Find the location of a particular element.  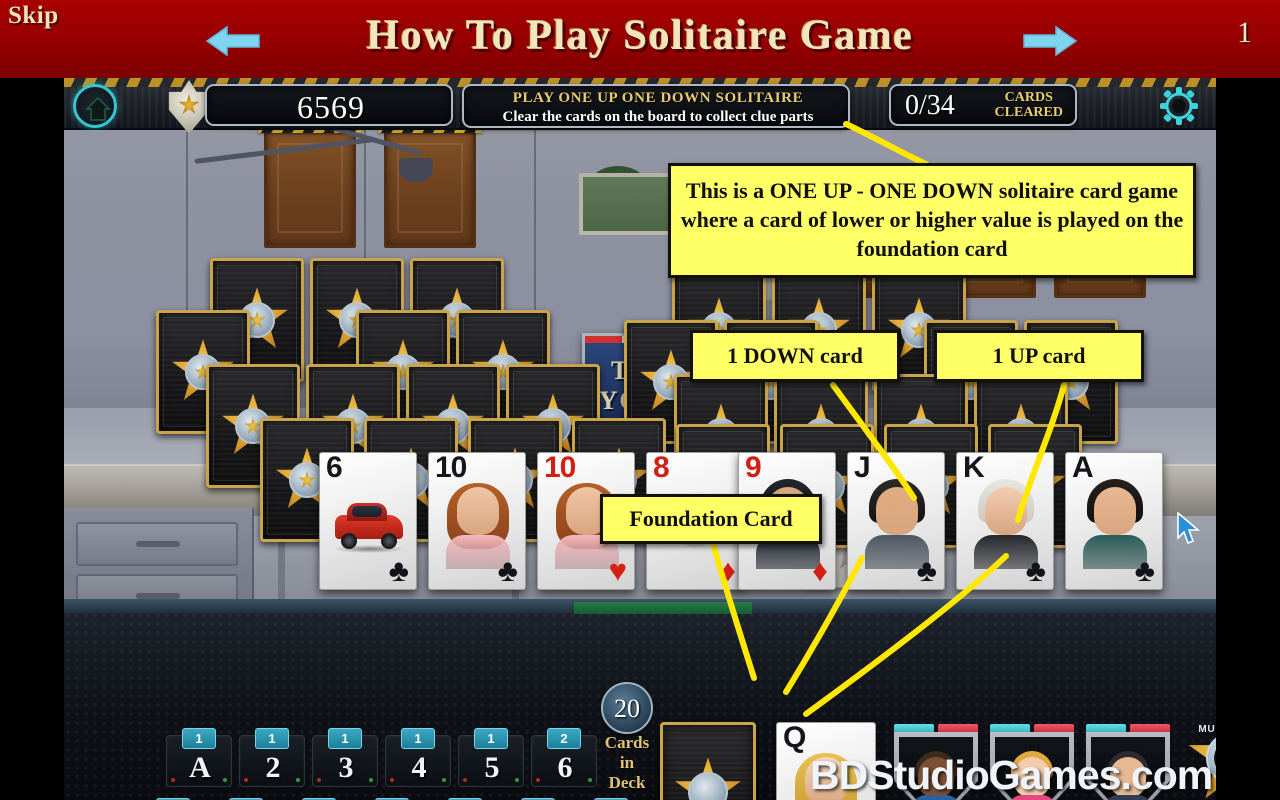

page-number: 1 is located at coordinates (1244, 32).